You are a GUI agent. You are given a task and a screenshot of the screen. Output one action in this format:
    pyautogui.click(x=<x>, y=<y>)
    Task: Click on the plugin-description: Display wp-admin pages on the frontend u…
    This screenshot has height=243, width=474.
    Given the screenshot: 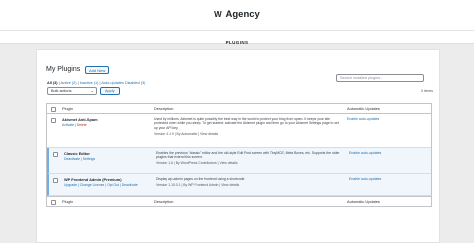 What is the action you would take?
    pyautogui.click(x=249, y=182)
    